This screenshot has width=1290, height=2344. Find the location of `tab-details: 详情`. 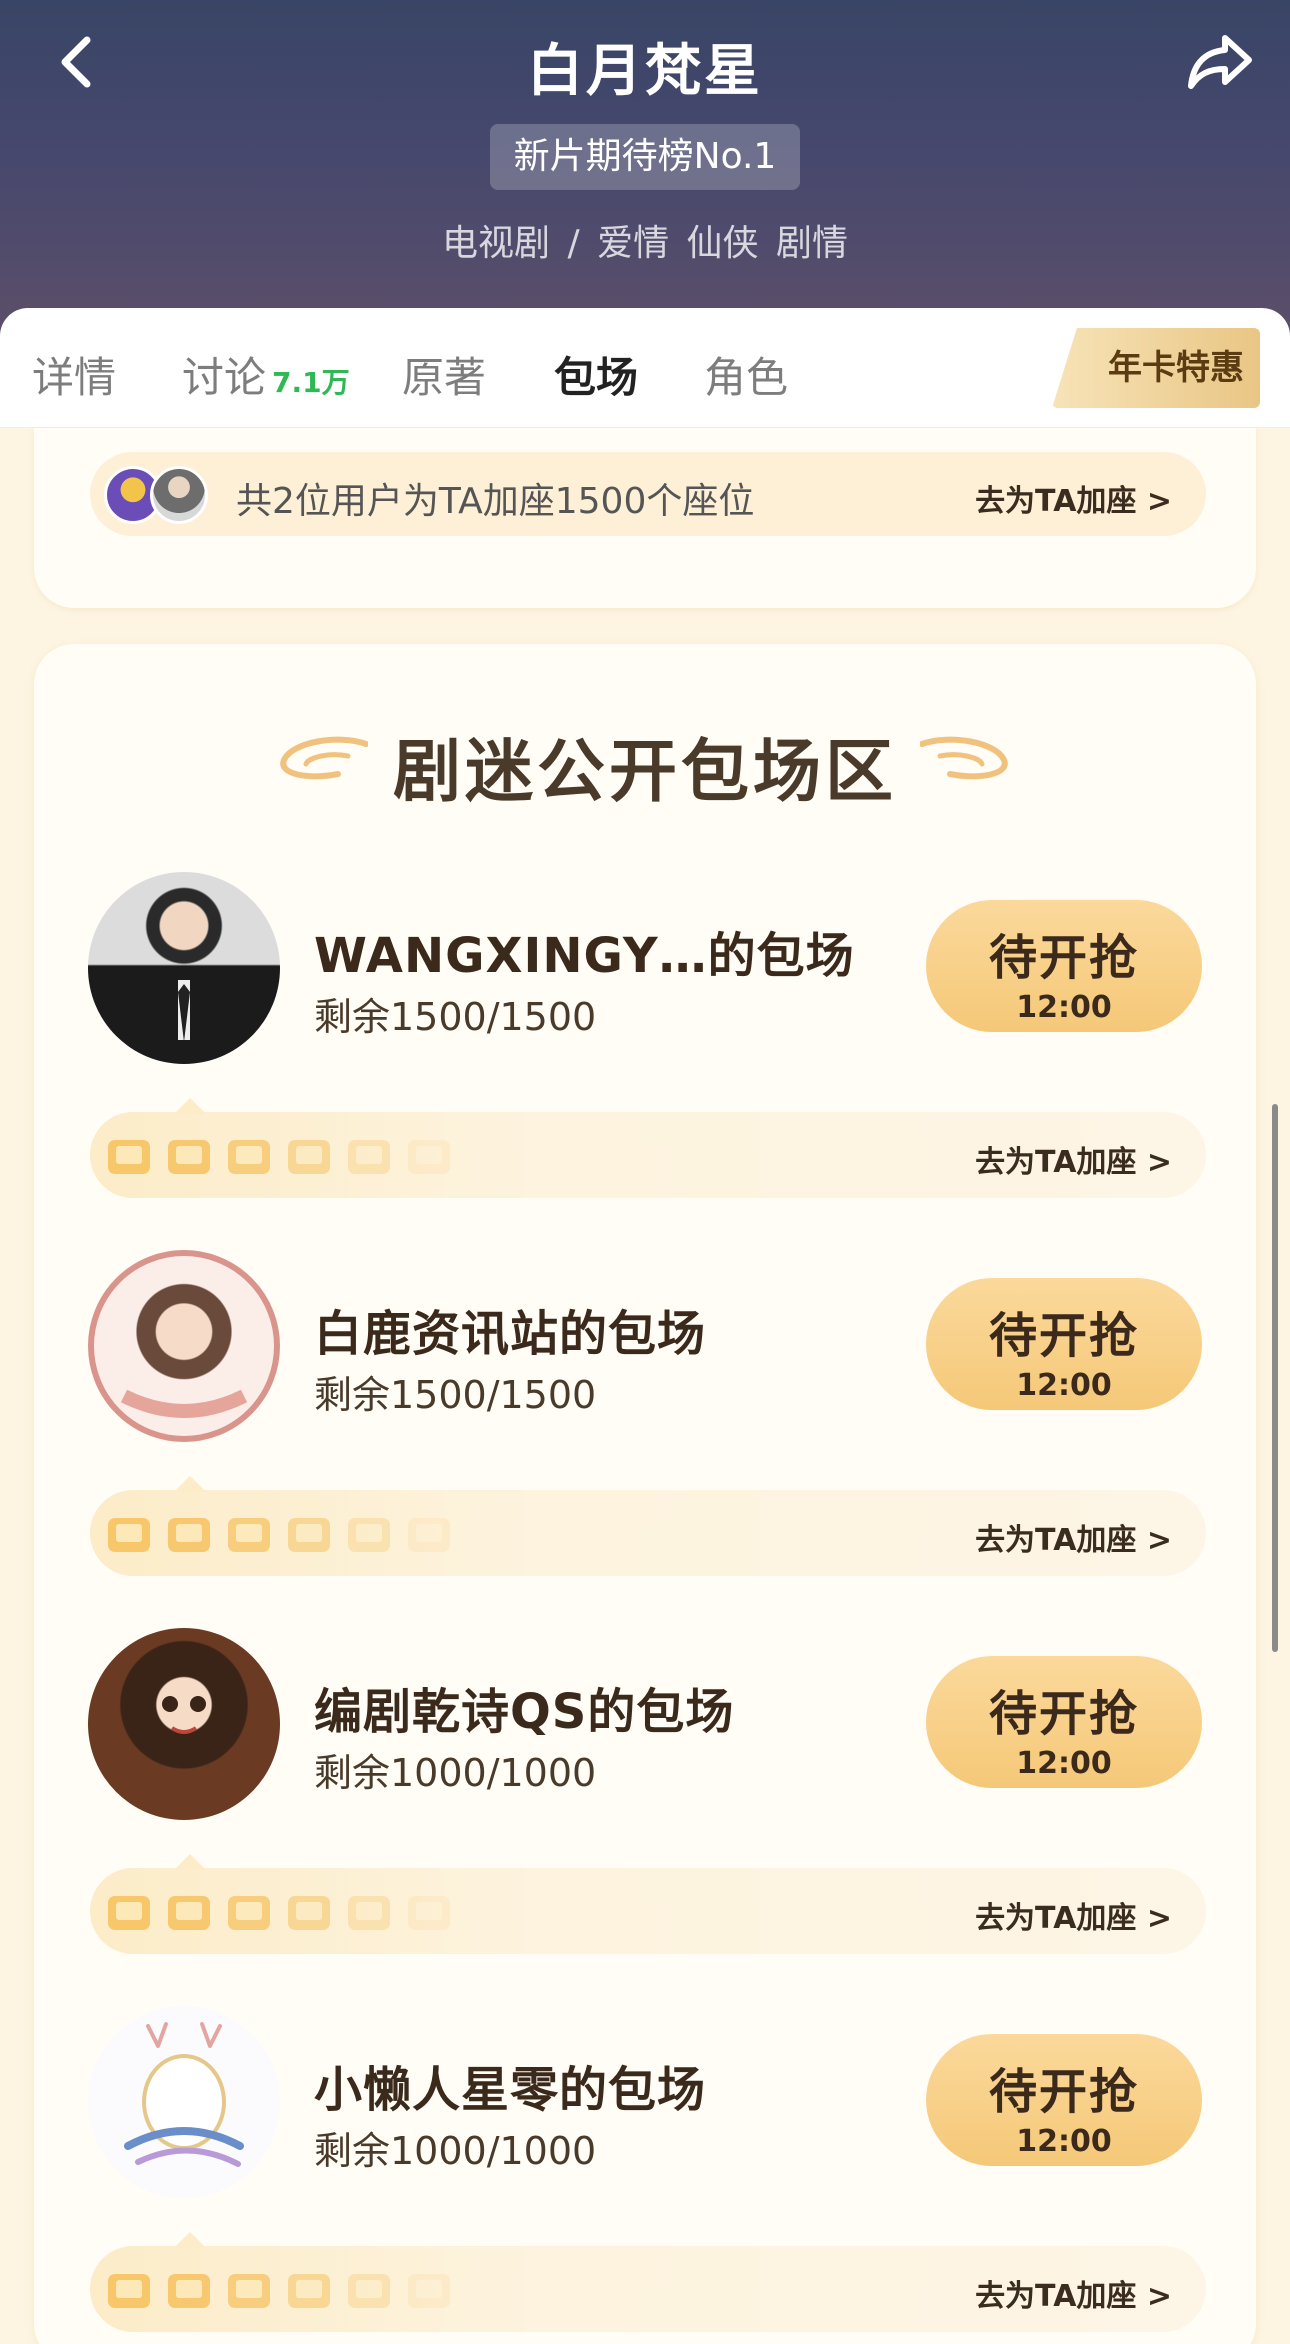

tab-details: 详情 is located at coordinates (74, 374).